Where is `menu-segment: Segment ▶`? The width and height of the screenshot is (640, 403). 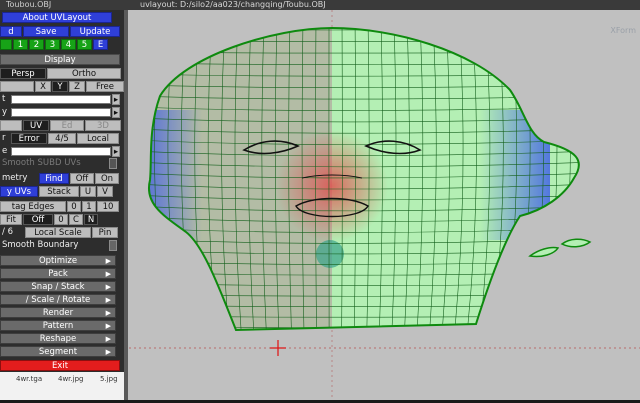 menu-segment: Segment ▶ is located at coordinates (58, 351).